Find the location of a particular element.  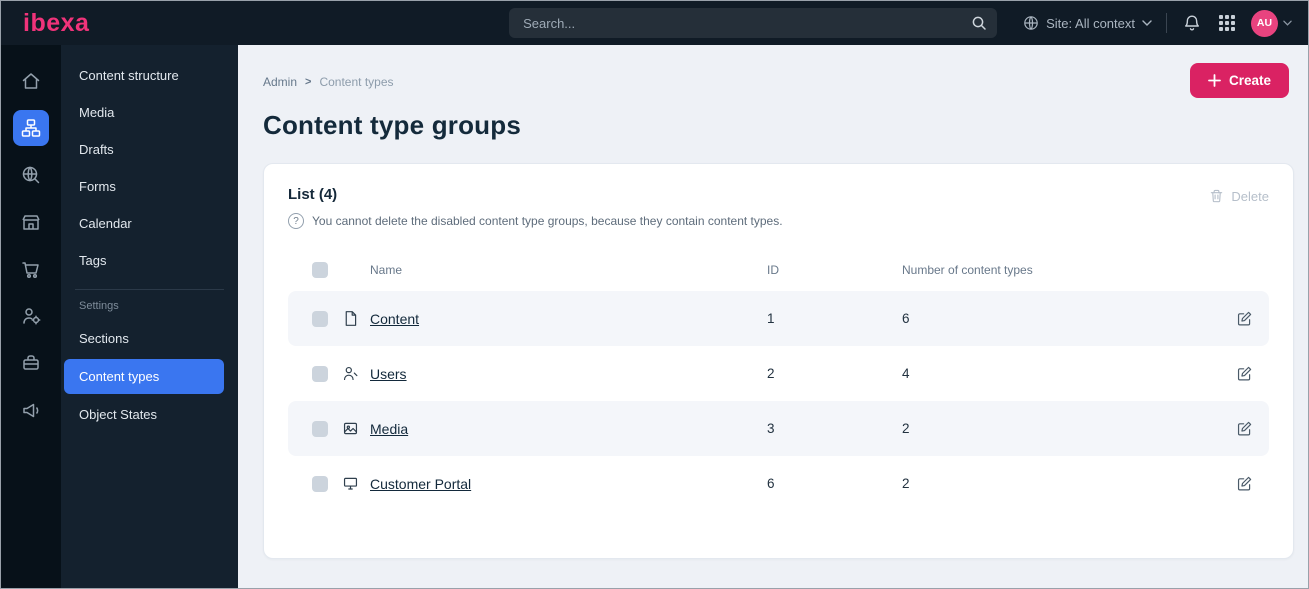

site-context-selector: Site: All context is located at coordinates (1087, 23).